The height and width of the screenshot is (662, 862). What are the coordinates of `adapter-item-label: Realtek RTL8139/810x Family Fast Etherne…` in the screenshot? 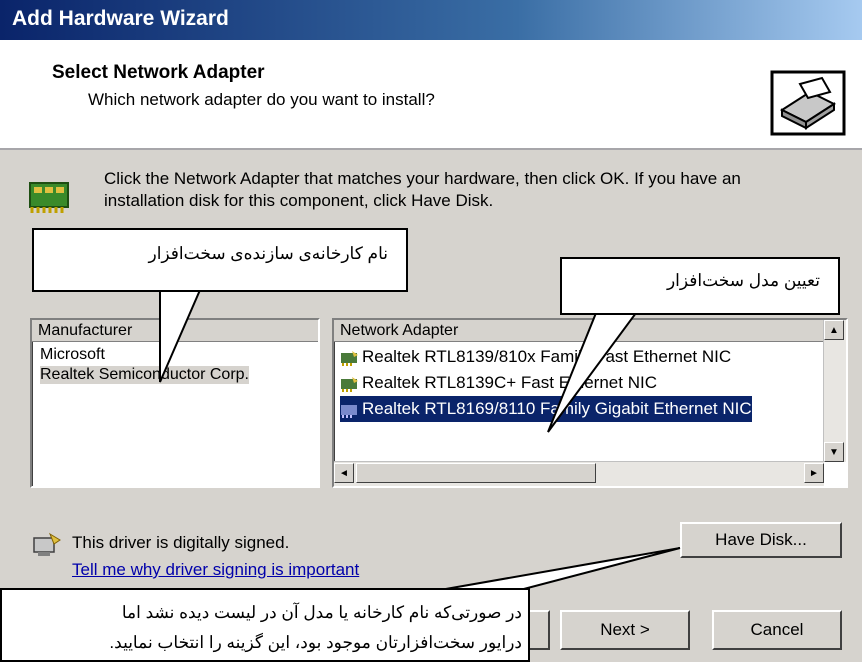 It's located at (547, 356).